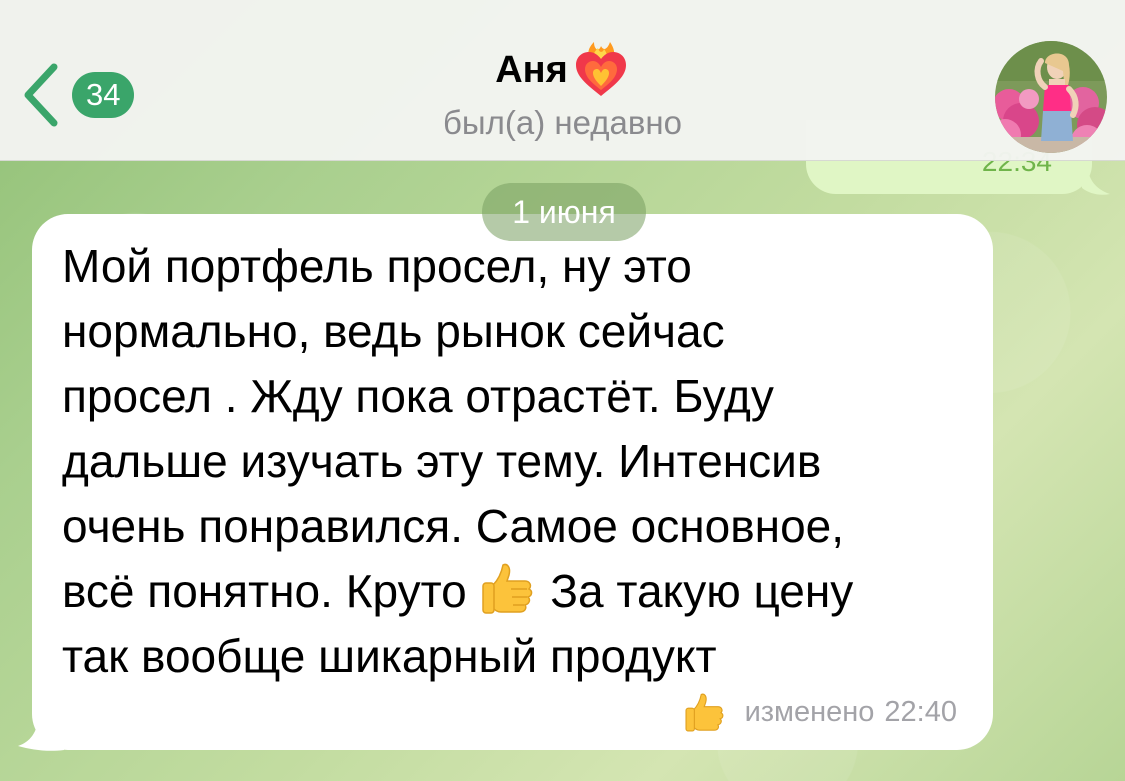  I want to click on avatar, so click(1051, 97).